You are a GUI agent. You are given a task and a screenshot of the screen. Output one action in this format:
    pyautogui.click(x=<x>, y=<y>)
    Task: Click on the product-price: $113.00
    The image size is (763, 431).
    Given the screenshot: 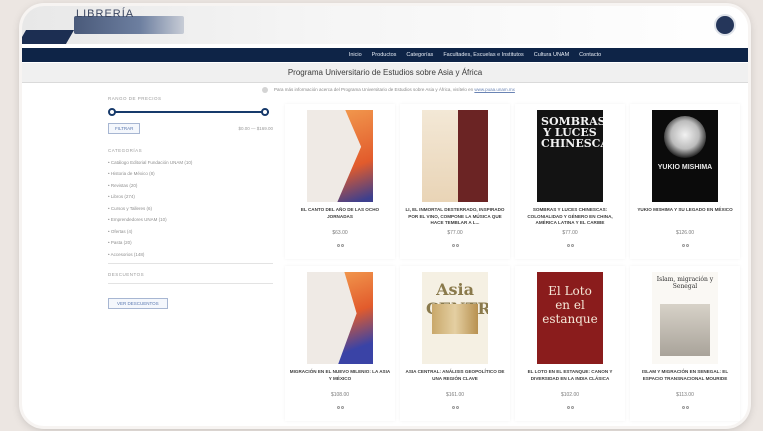 What is the action you would take?
    pyautogui.click(x=685, y=395)
    